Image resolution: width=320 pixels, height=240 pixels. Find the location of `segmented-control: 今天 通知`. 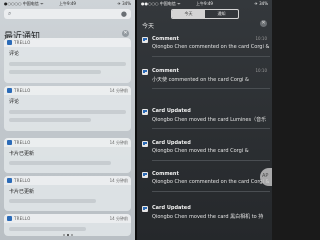

segmented-control: 今天 通知 is located at coordinates (205, 14).